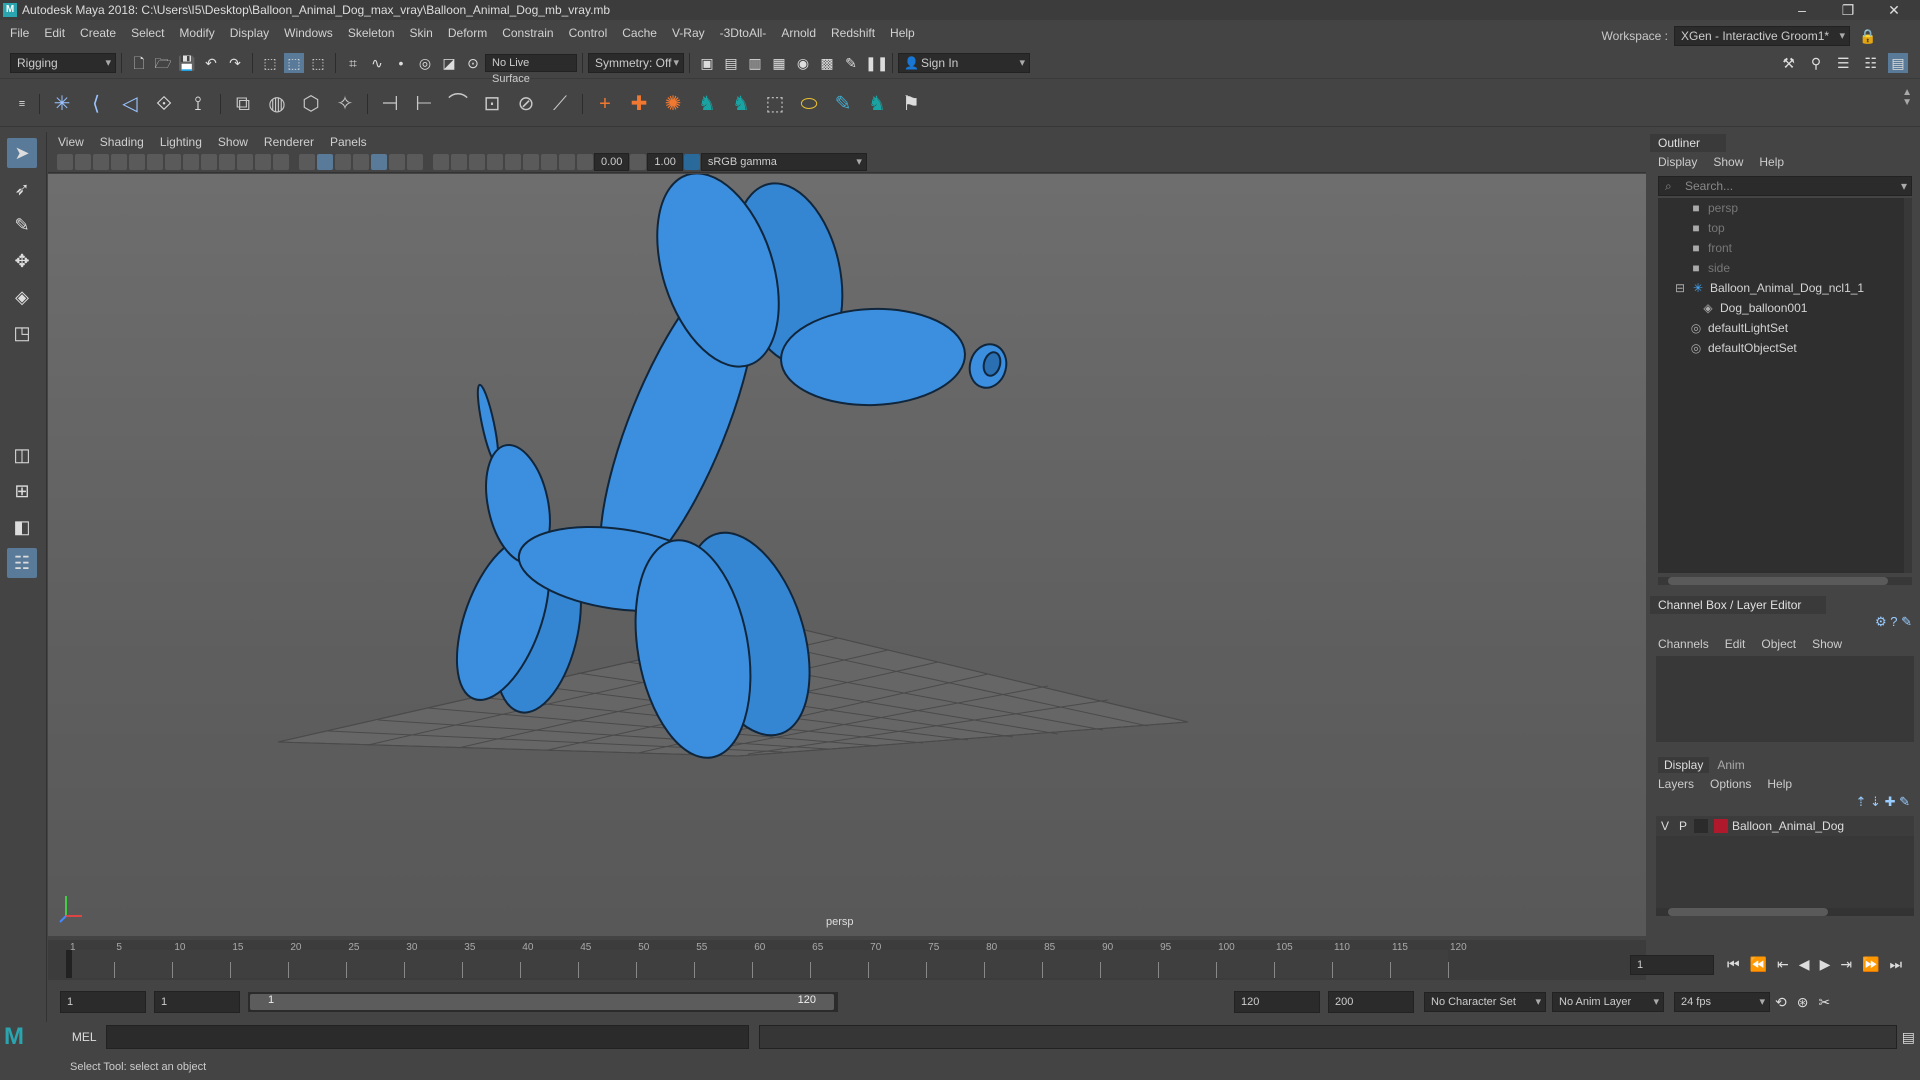  What do you see at coordinates (98, 33) in the screenshot?
I see `menu-create: Create` at bounding box center [98, 33].